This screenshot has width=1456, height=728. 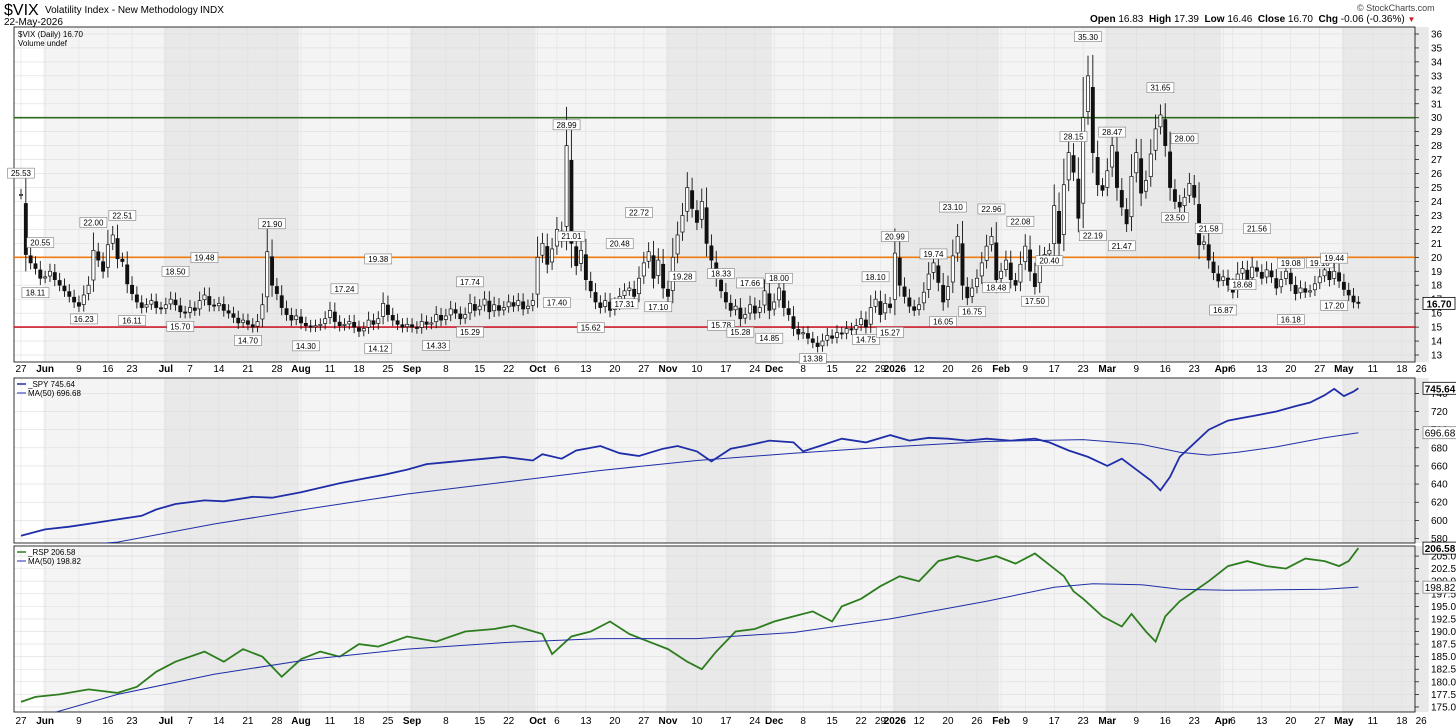 I want to click on data-label: 17.24, so click(x=344, y=289).